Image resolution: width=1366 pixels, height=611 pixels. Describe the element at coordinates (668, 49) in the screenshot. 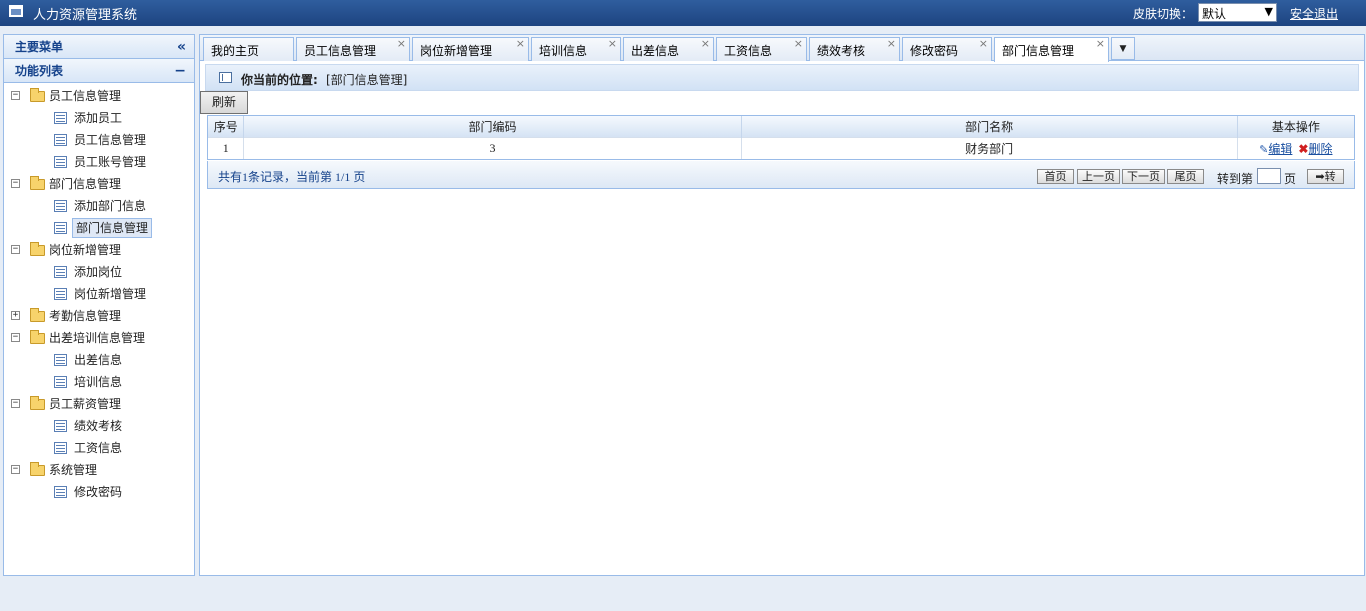

I see `tab-travel: 出差信息 ×` at that location.